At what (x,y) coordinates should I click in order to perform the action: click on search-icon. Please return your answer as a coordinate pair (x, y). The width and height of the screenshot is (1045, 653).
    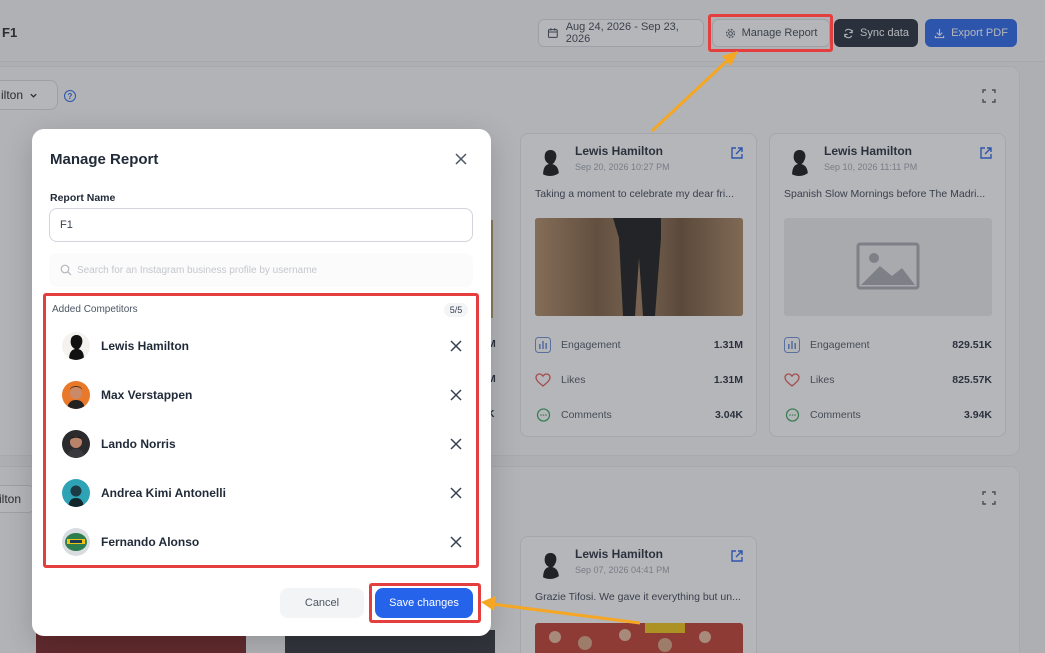
    Looking at the image, I should click on (66, 270).